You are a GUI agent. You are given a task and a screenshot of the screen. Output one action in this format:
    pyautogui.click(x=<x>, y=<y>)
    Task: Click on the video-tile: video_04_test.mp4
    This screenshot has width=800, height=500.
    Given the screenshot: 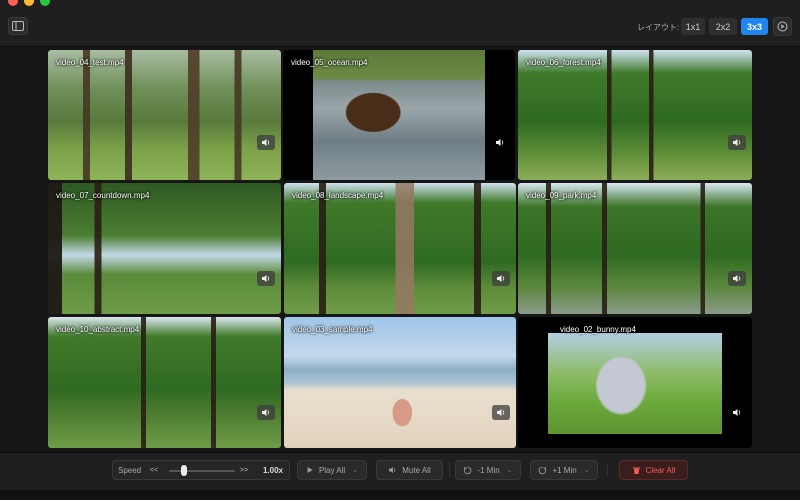 What is the action you would take?
    pyautogui.click(x=164, y=115)
    